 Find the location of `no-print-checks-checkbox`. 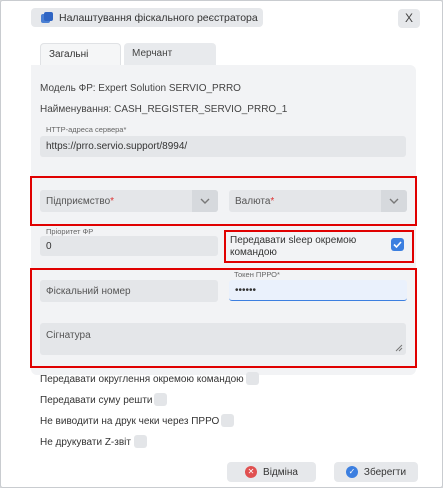

no-print-checks-checkbox is located at coordinates (227, 420).